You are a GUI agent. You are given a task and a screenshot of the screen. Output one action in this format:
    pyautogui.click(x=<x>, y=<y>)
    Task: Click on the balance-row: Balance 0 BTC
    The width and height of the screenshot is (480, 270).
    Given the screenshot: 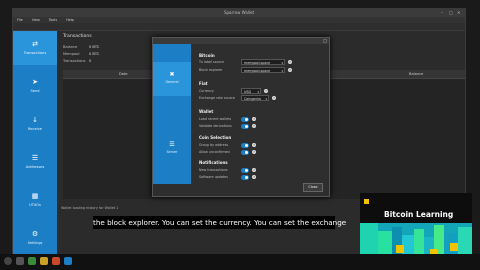 What is the action you would take?
    pyautogui.click(x=81, y=47)
    